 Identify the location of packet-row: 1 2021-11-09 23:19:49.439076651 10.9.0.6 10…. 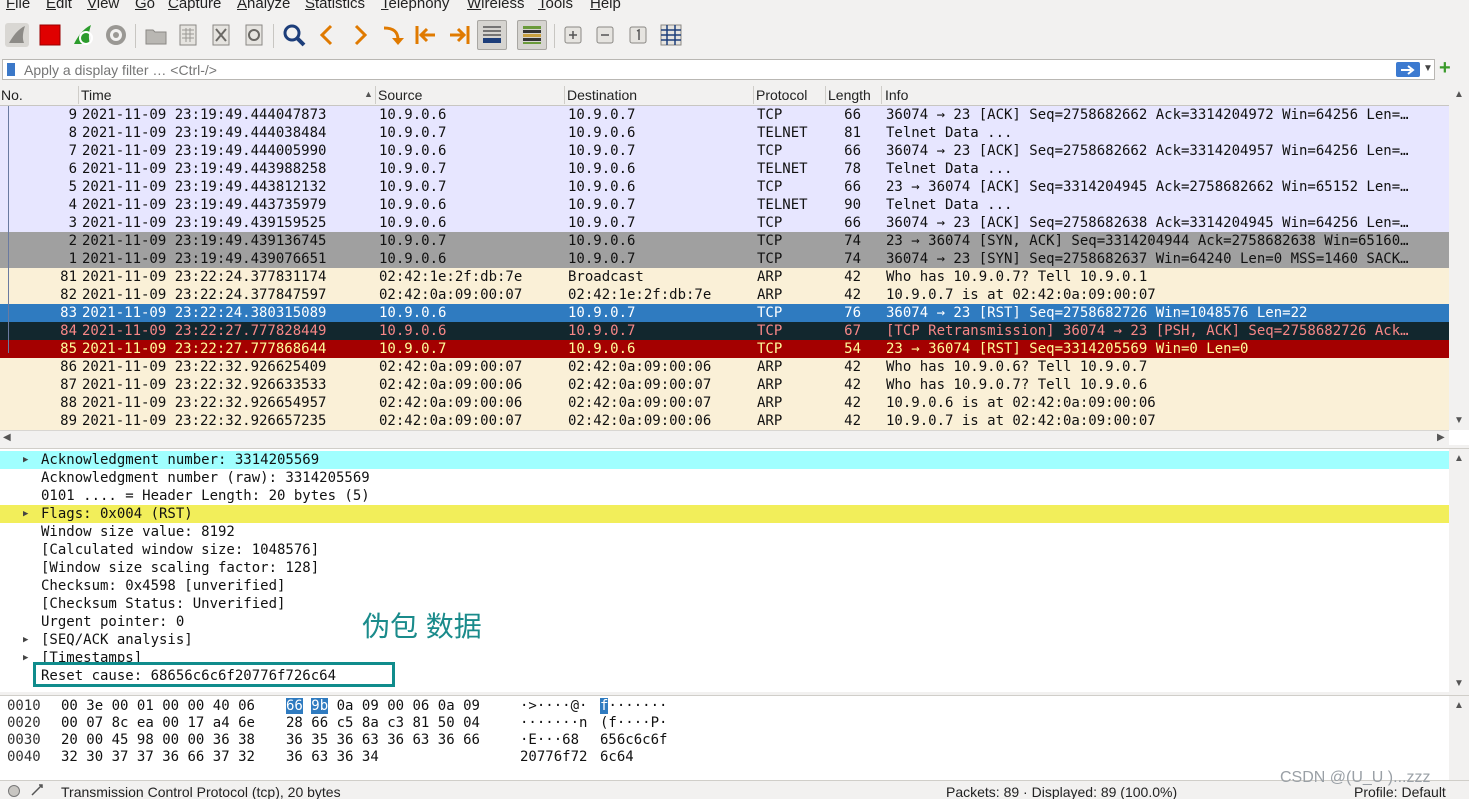
(724, 259).